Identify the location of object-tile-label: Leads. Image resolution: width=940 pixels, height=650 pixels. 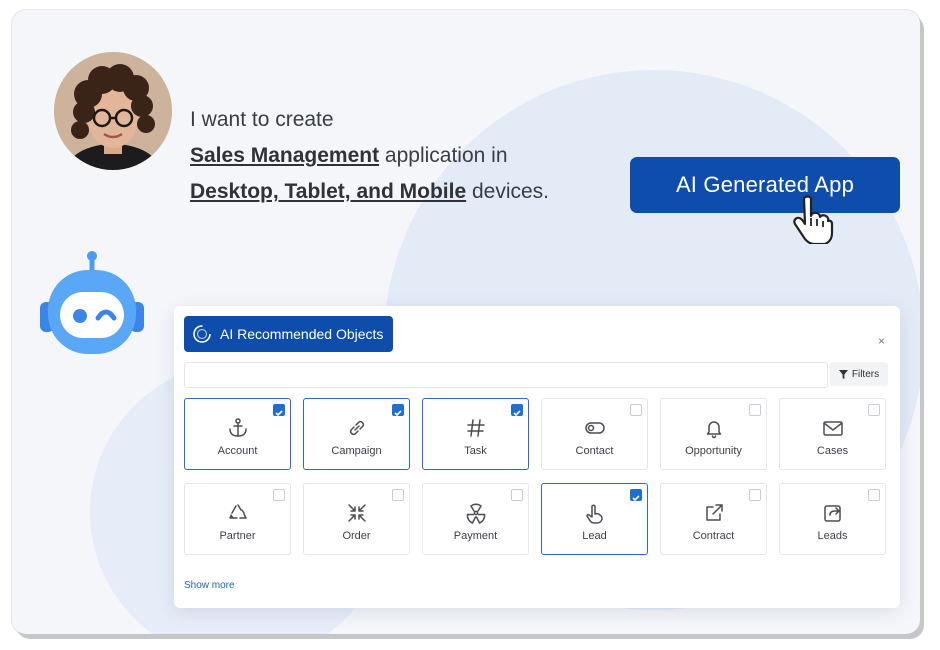
(832, 536).